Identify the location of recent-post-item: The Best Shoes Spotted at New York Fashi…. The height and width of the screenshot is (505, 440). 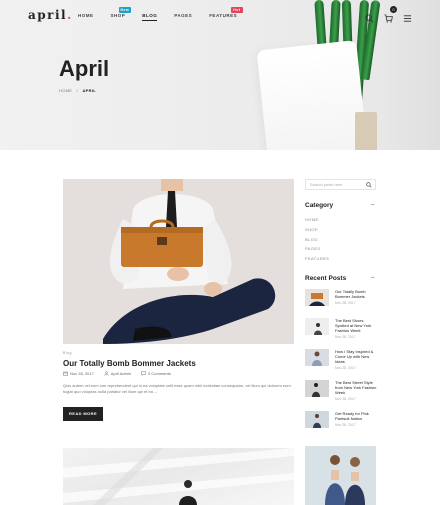
(341, 329).